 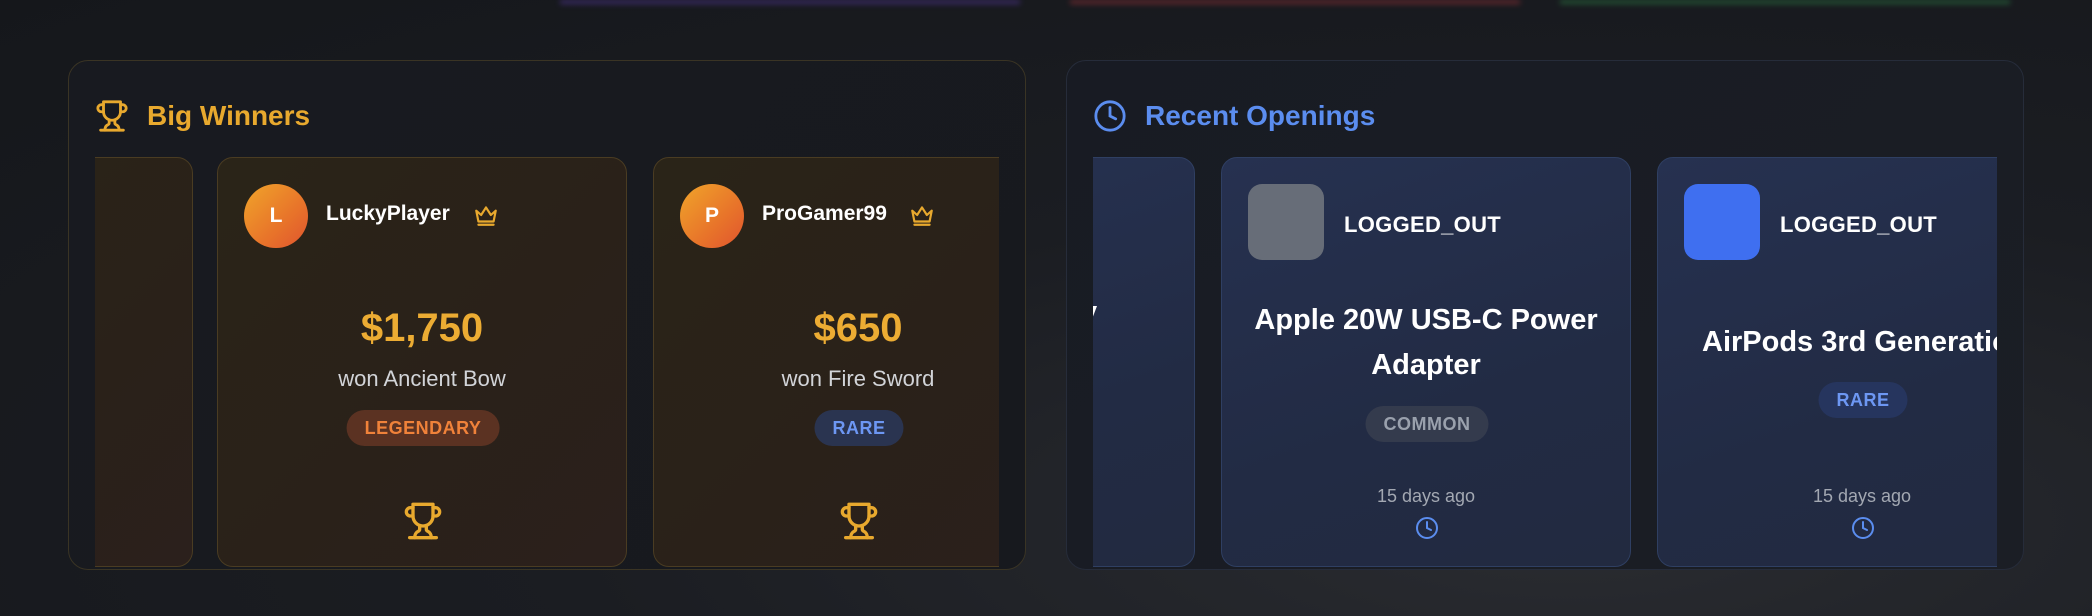 I want to click on top-glow-red, so click(x=1295, y=2).